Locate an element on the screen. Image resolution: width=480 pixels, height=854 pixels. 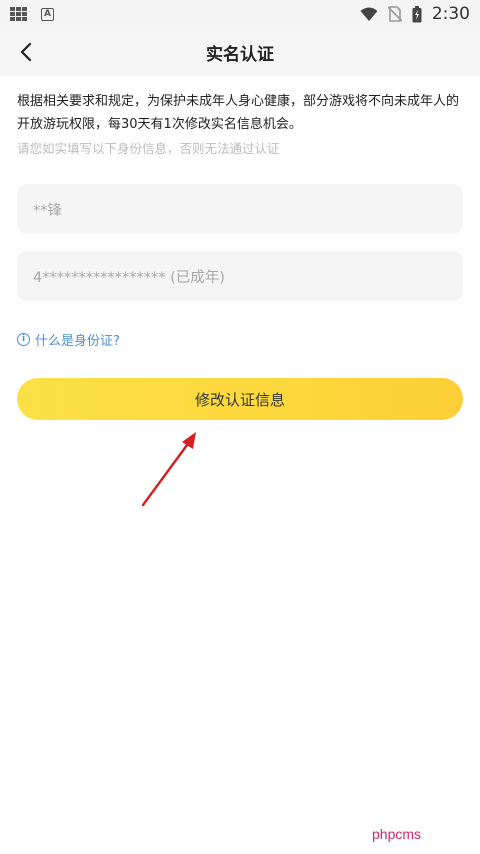
modify-verification-button: 修改认证信息 is located at coordinates (240, 399).